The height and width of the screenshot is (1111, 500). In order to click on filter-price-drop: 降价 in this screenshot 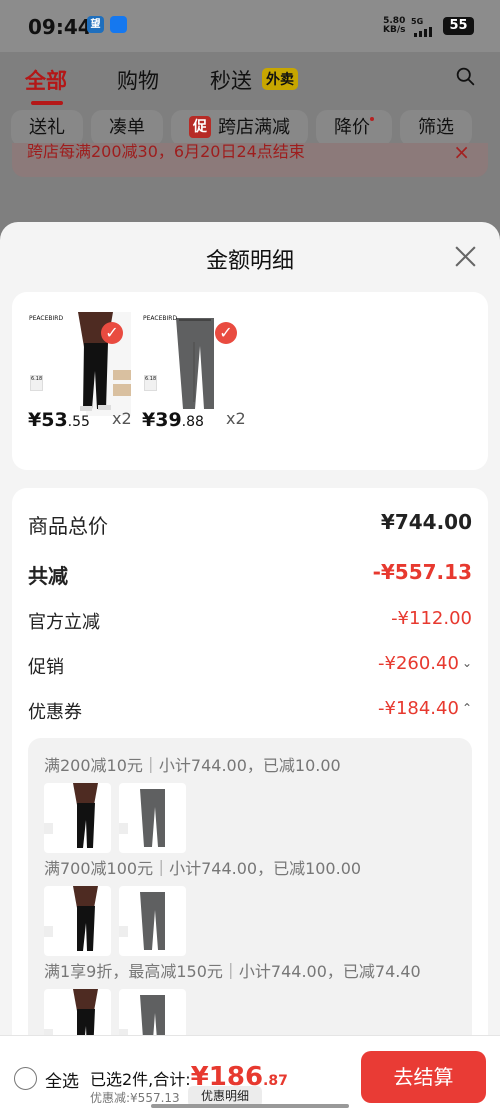, I will do `click(354, 128)`.